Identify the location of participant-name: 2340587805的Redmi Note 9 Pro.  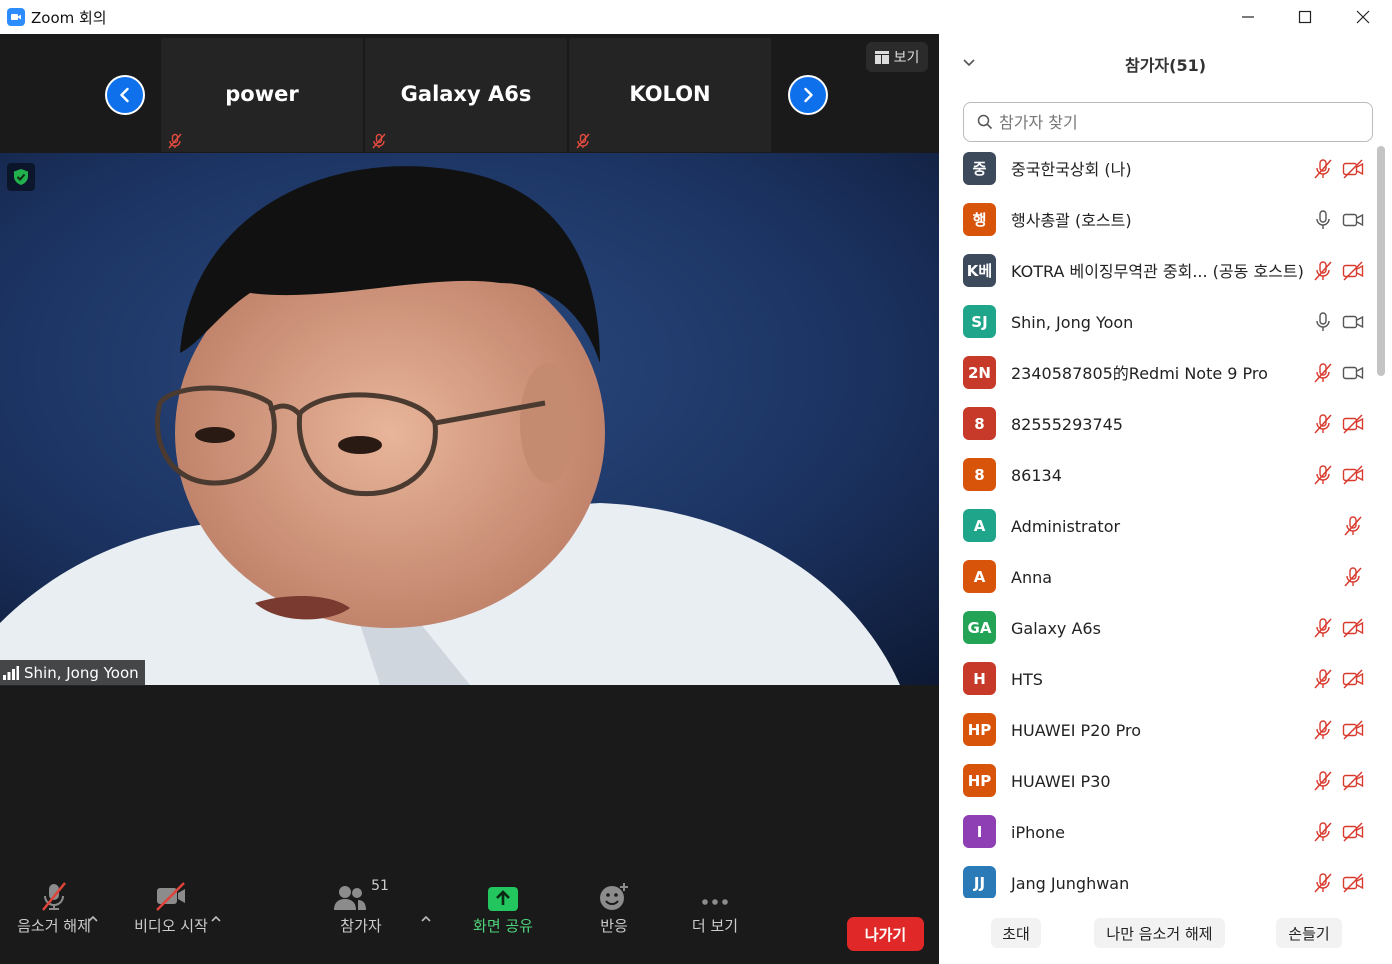
(1139, 373).